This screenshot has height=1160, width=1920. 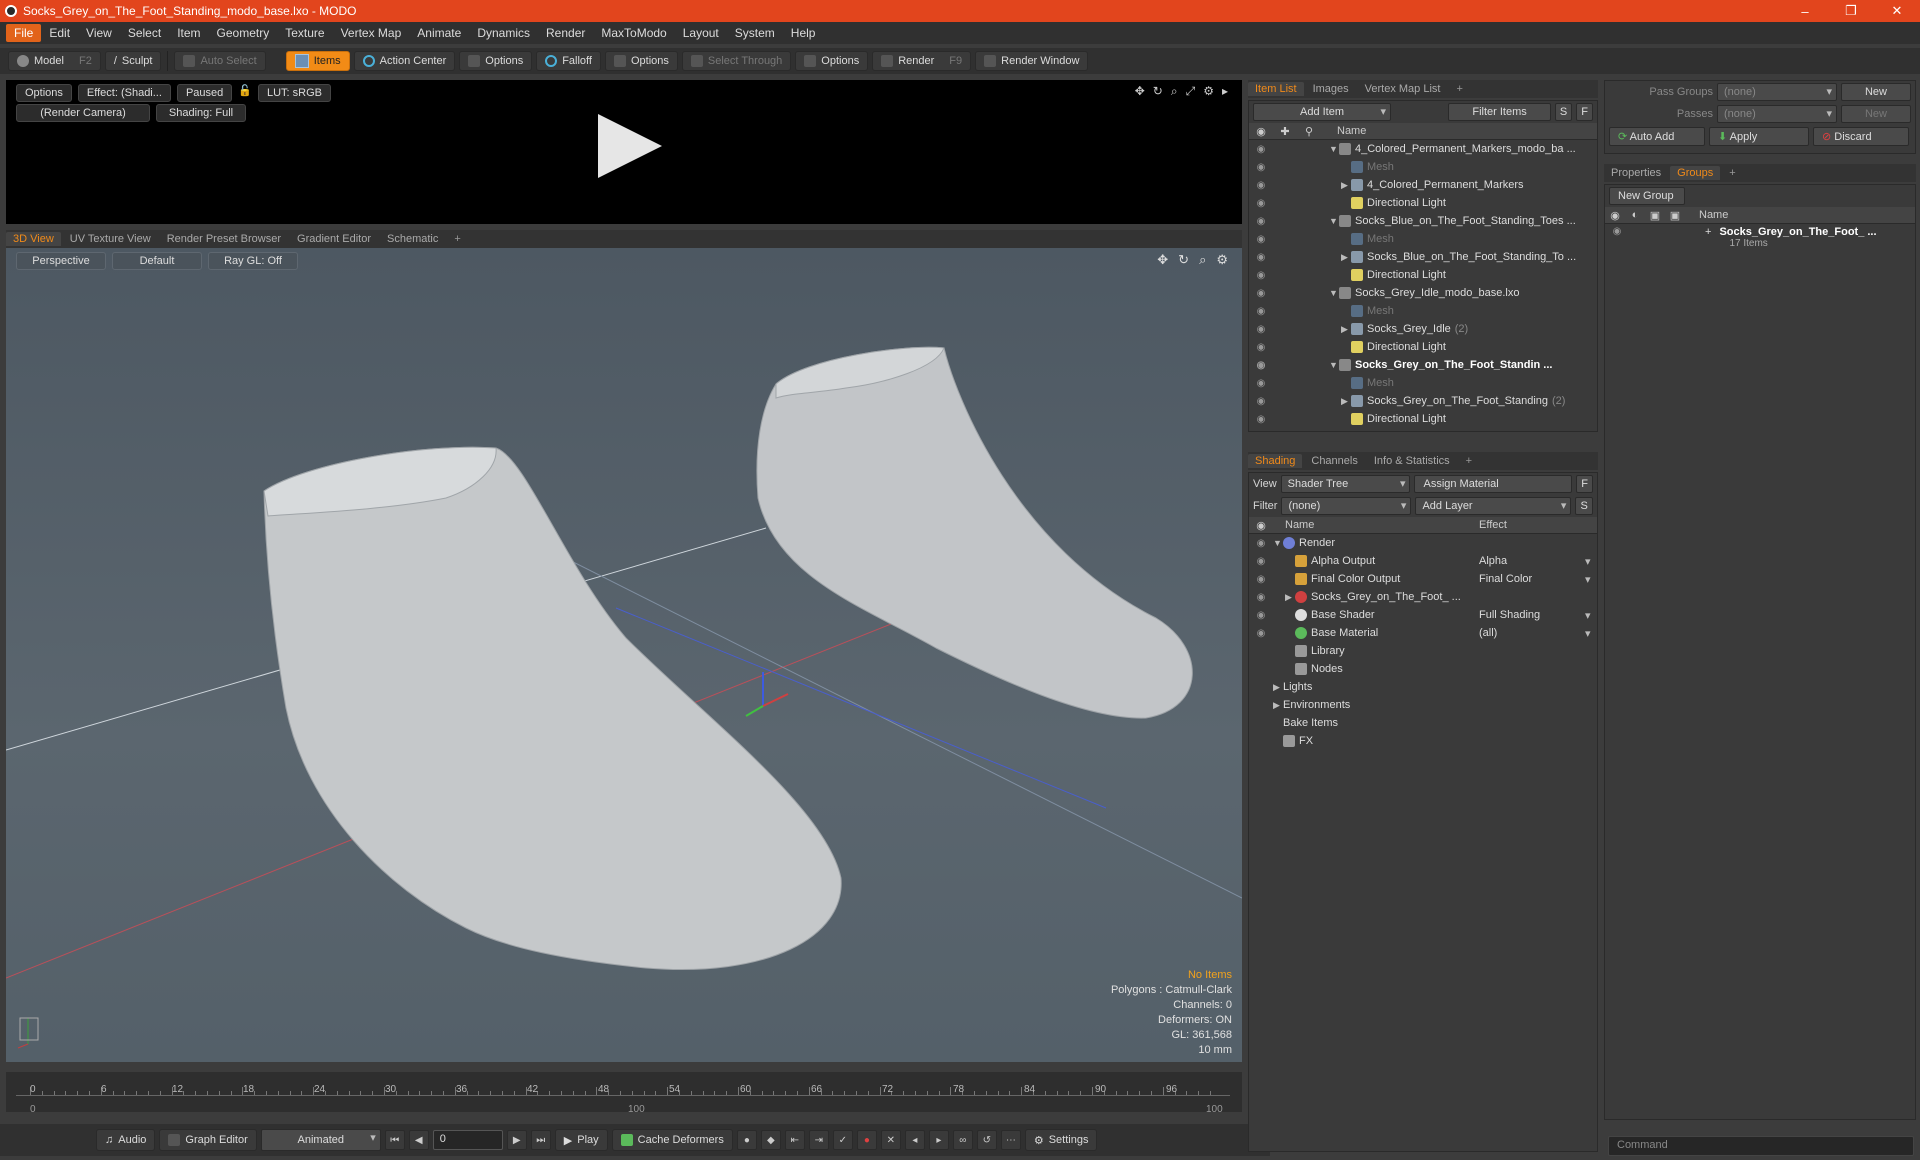 What do you see at coordinates (220, 61) in the screenshot?
I see `auto-select-button: Auto Select` at bounding box center [220, 61].